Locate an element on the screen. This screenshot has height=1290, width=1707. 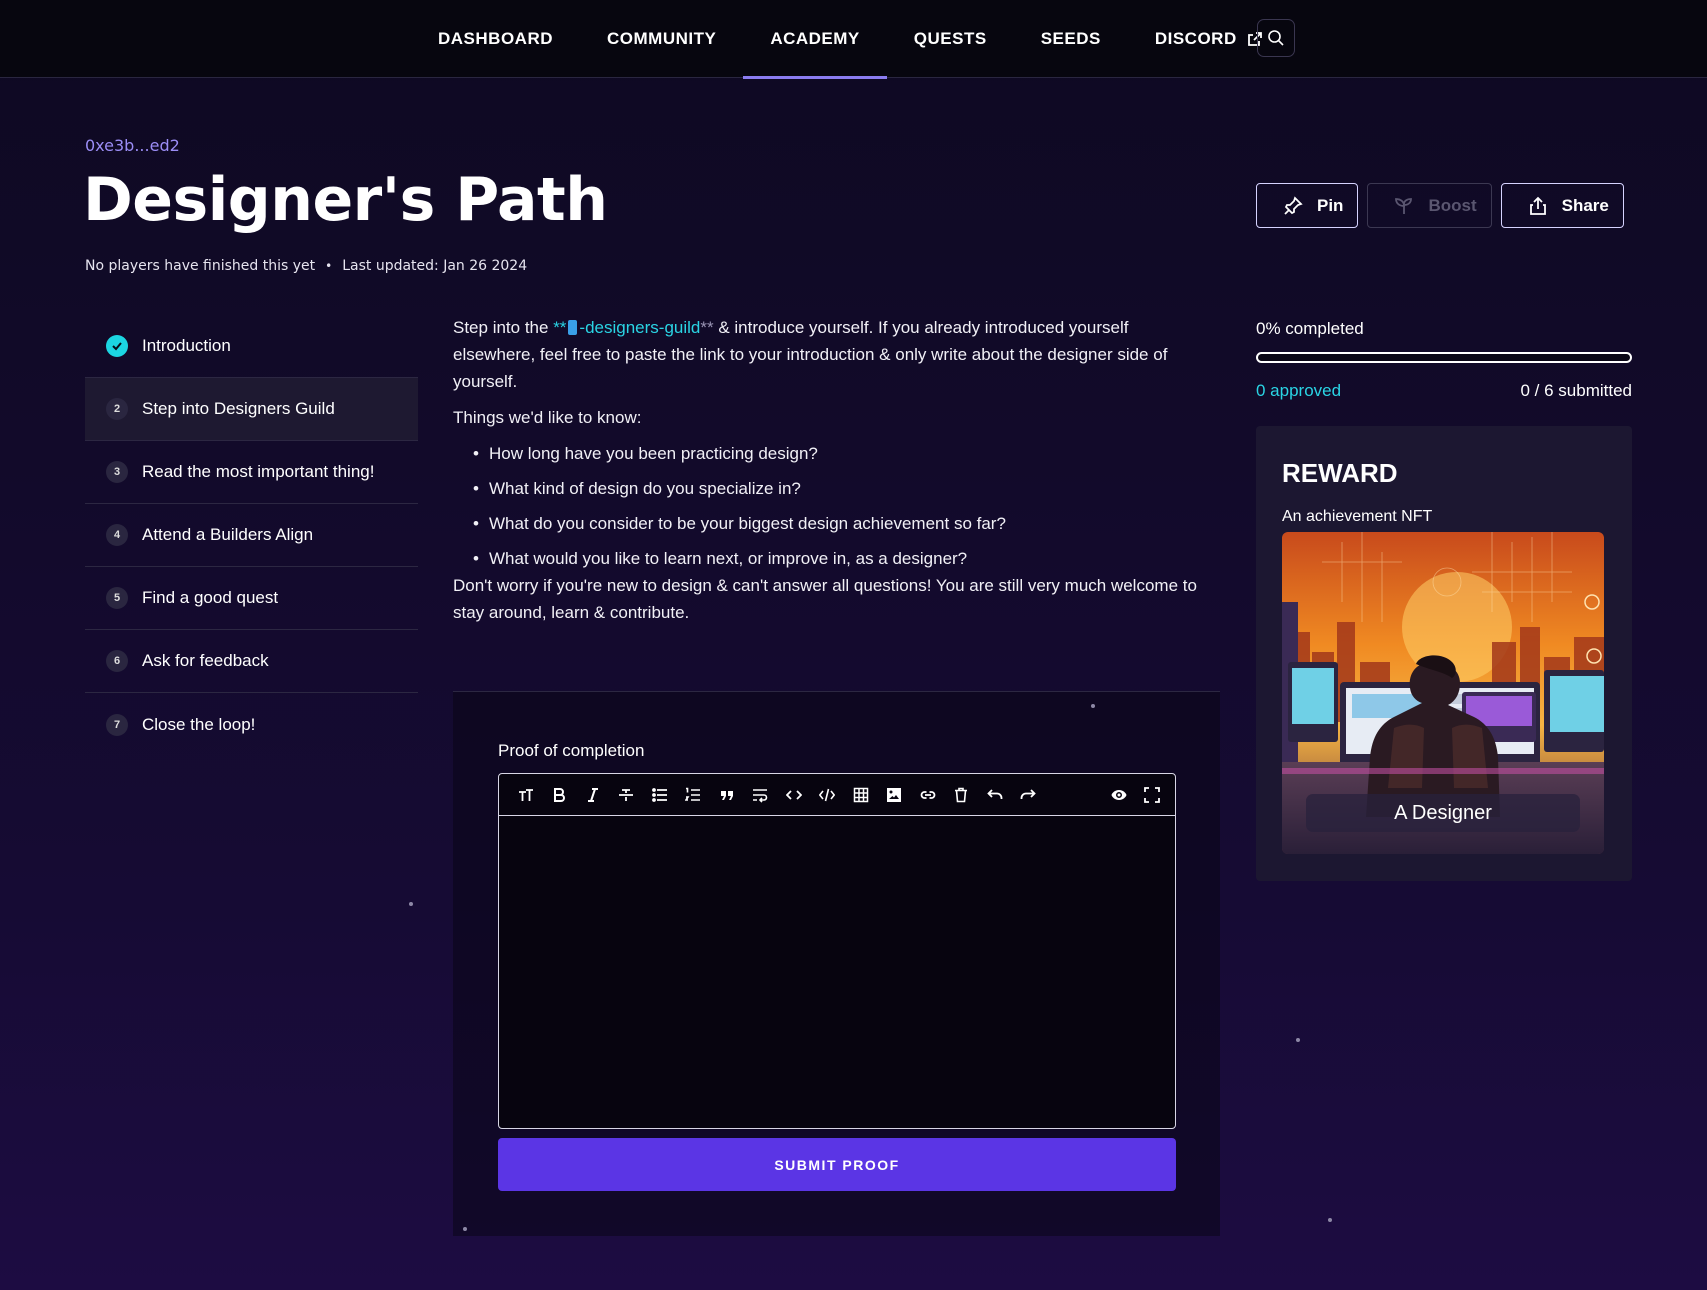
step-close-loop: 7 Close the loop! is located at coordinates (251, 724).